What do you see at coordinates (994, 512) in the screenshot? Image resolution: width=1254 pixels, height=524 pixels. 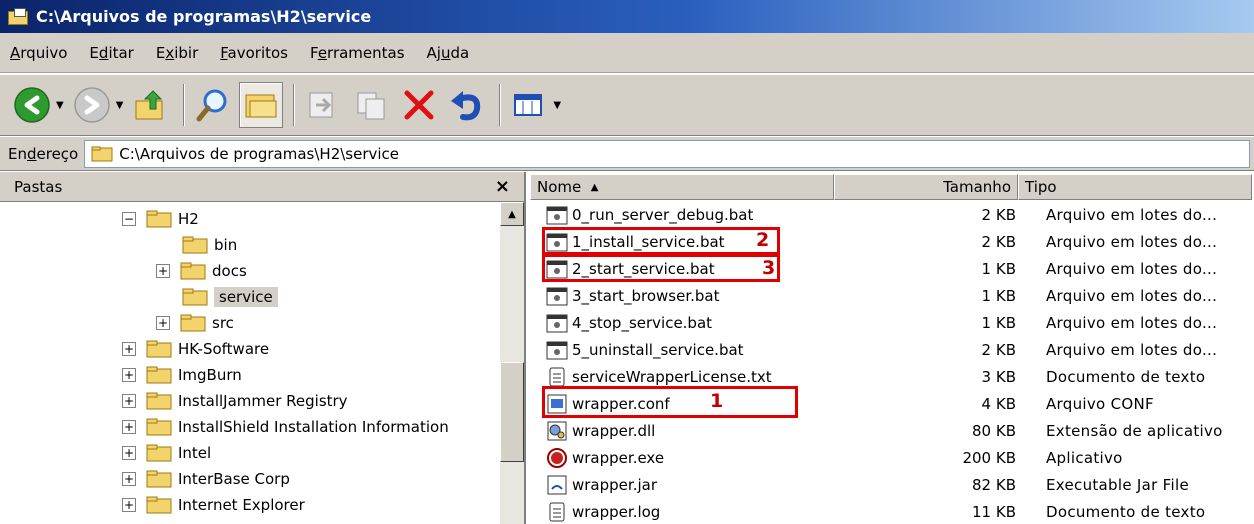 I see `file-size: 11 KB` at bounding box center [994, 512].